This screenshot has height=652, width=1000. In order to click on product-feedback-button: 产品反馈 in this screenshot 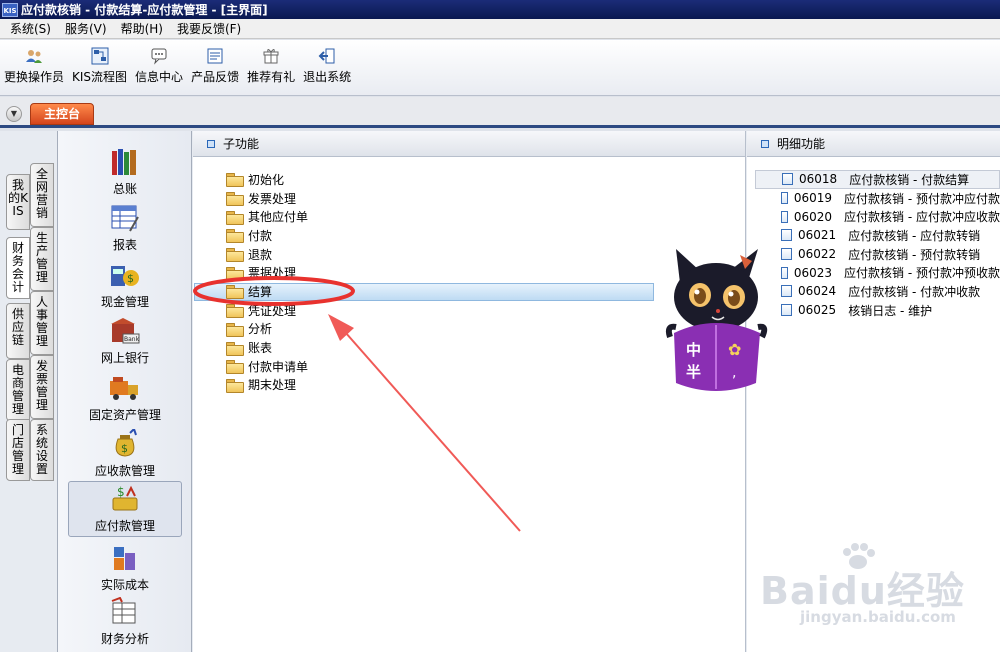, I will do `click(215, 65)`.